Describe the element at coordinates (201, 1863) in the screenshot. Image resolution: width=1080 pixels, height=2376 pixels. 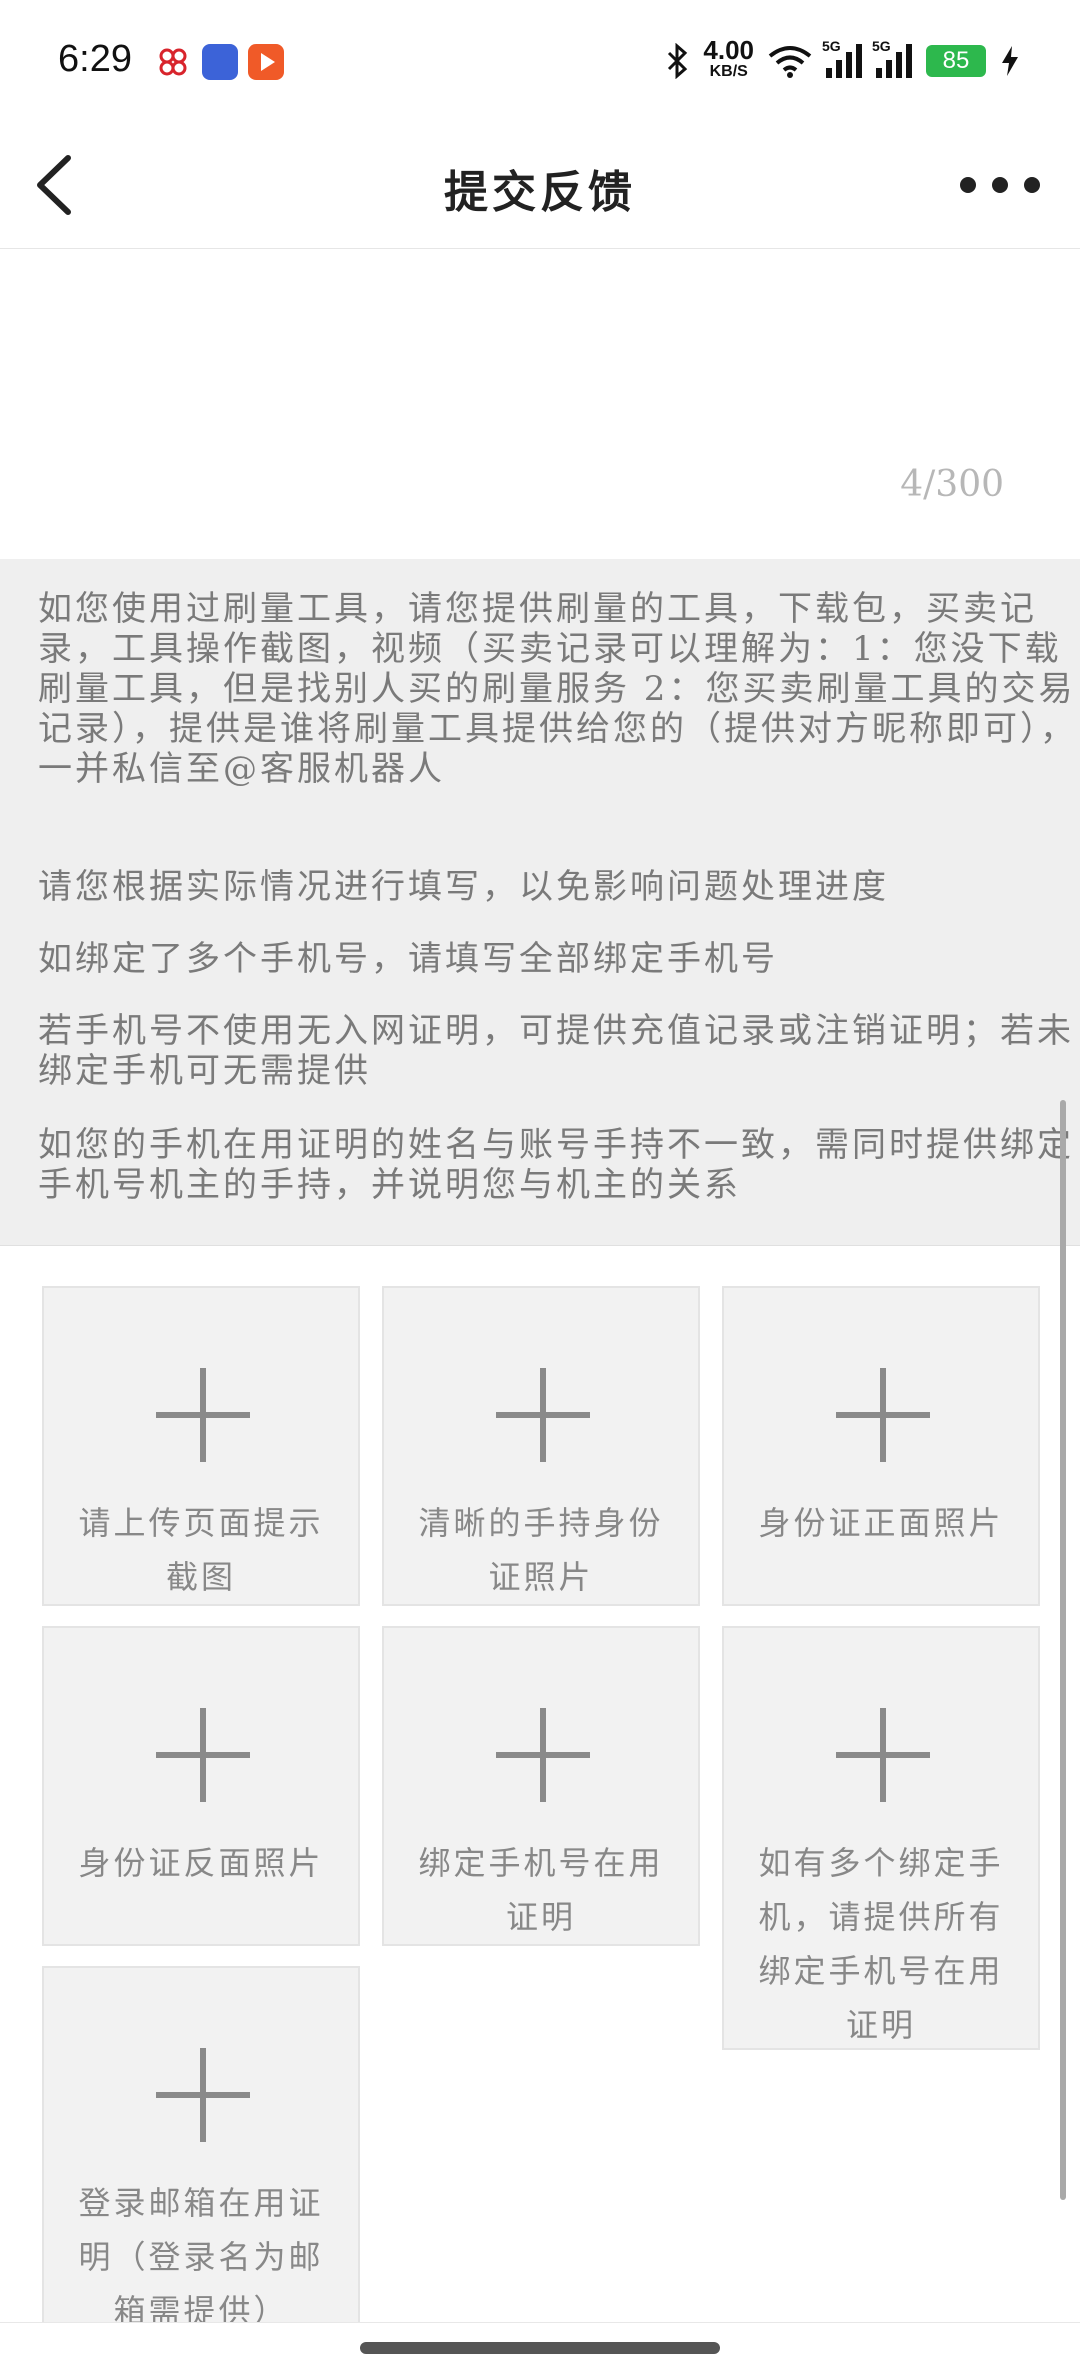
I see `upload-label: 身份证反面照片` at that location.